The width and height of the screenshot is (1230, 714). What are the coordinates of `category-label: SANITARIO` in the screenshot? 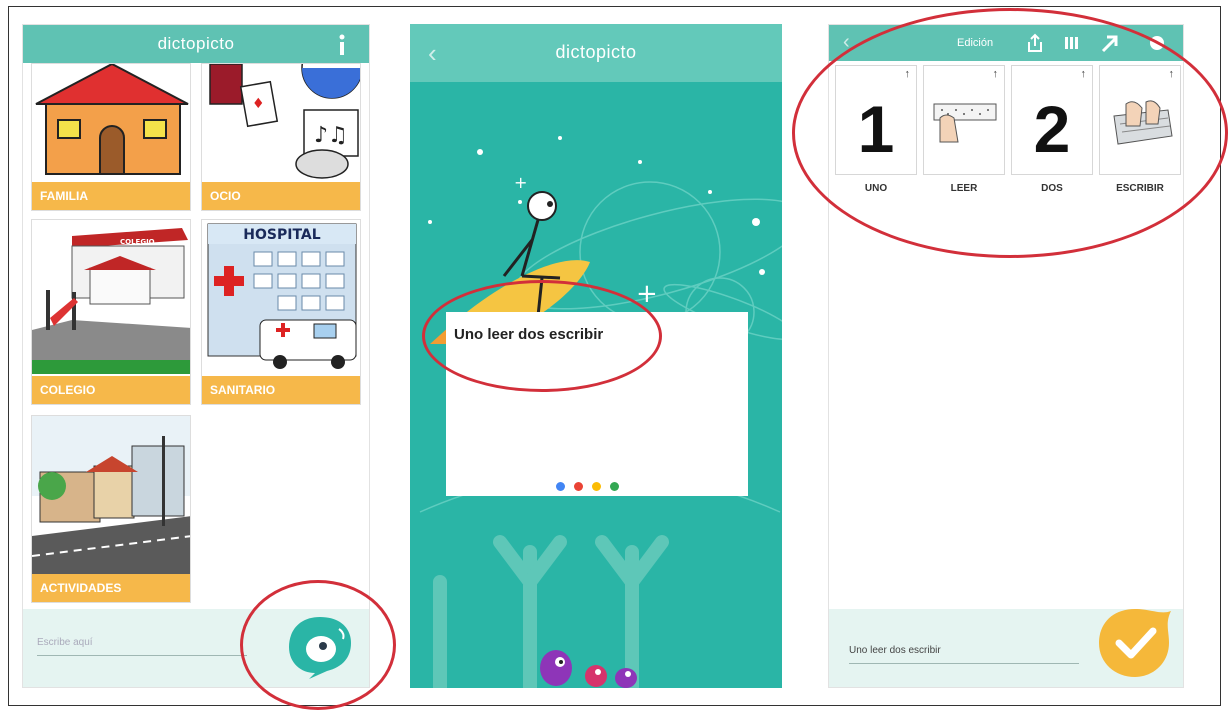 It's located at (281, 390).